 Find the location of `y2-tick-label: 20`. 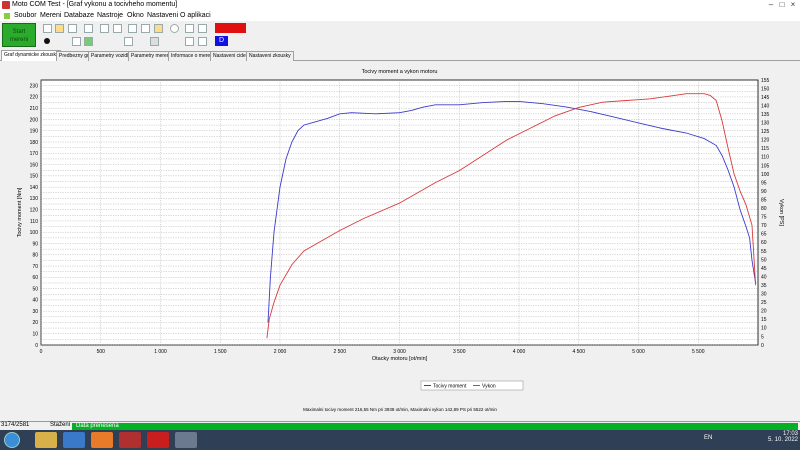

y2-tick-label: 20 is located at coordinates (764, 312).